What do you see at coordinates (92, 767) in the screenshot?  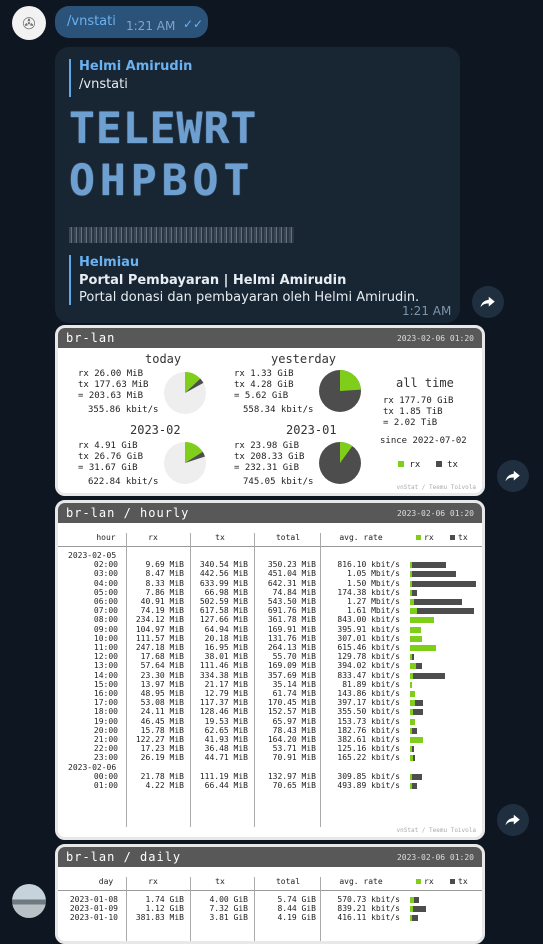 I see `date-group-label: 2023-02-06` at bounding box center [92, 767].